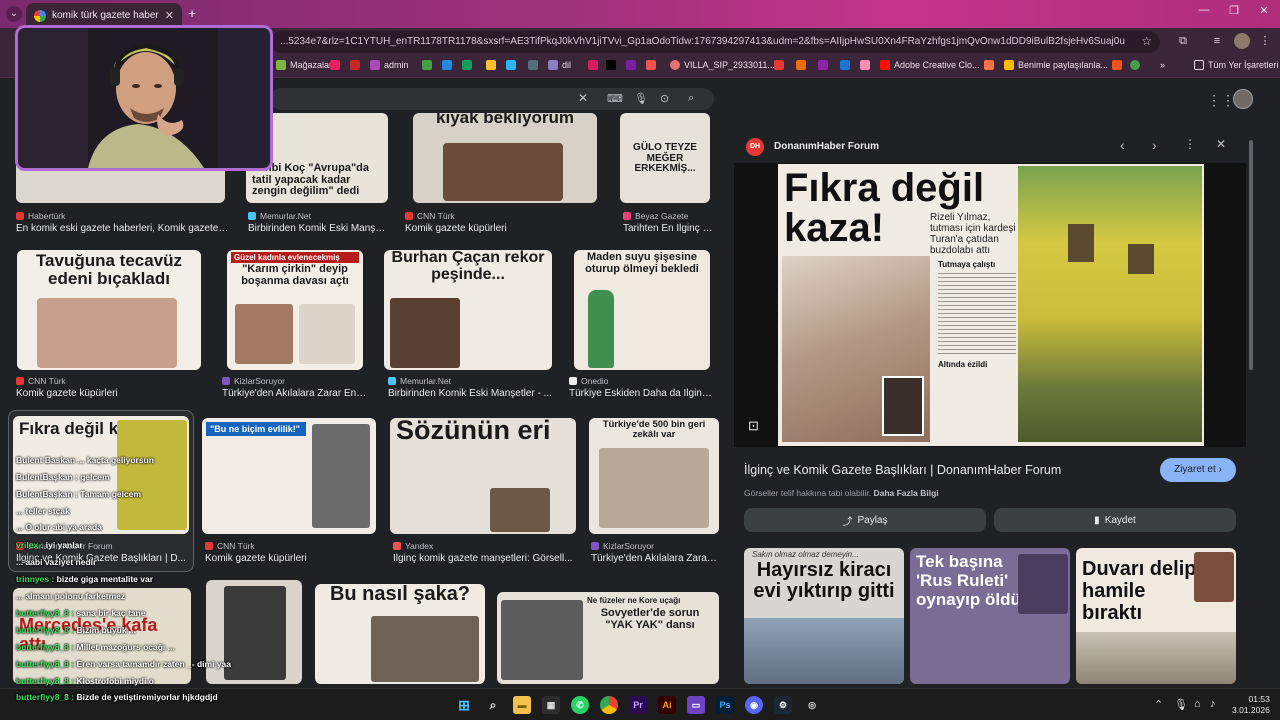 The height and width of the screenshot is (720, 1280). Describe the element at coordinates (1251, 255) in the screenshot. I see `scrollbar-thumb` at that location.